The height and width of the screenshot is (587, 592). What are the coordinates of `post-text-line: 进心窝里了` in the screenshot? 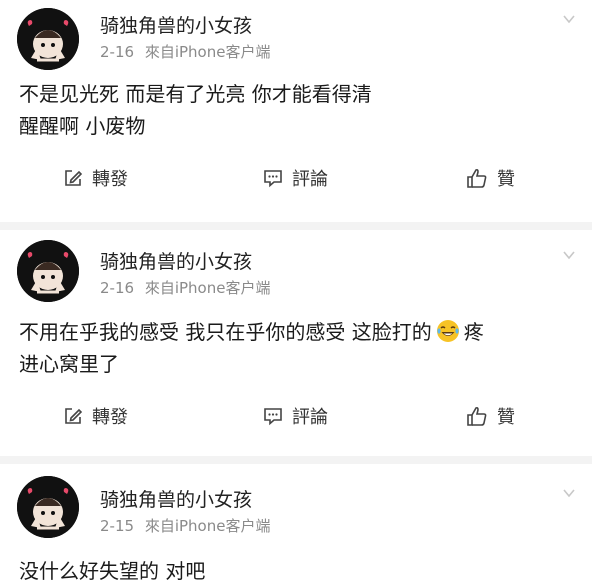 It's located at (69, 364).